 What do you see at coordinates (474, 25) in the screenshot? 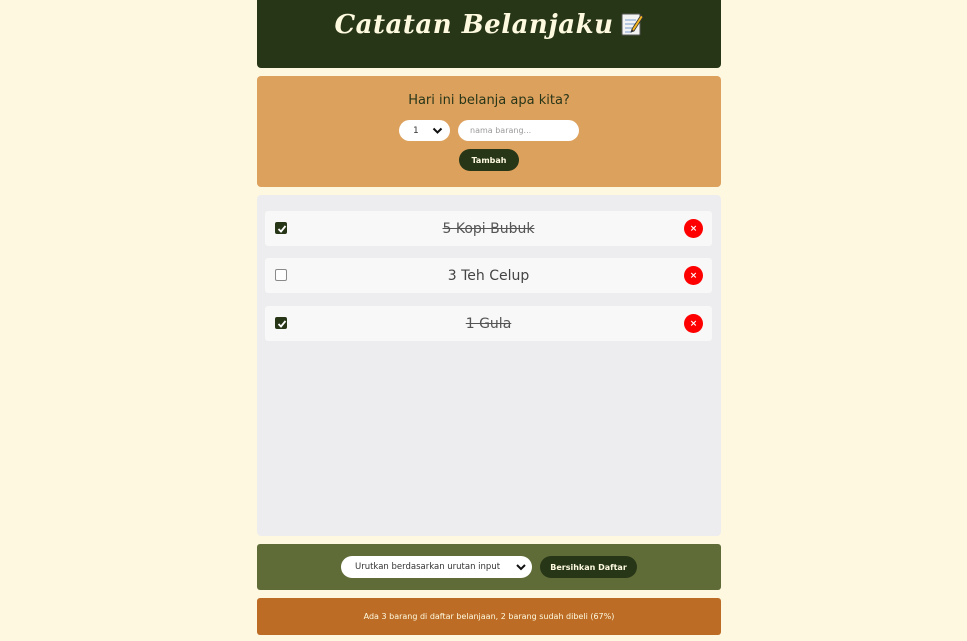
I see `page-title-text: Catatan Belanjaku` at bounding box center [474, 25].